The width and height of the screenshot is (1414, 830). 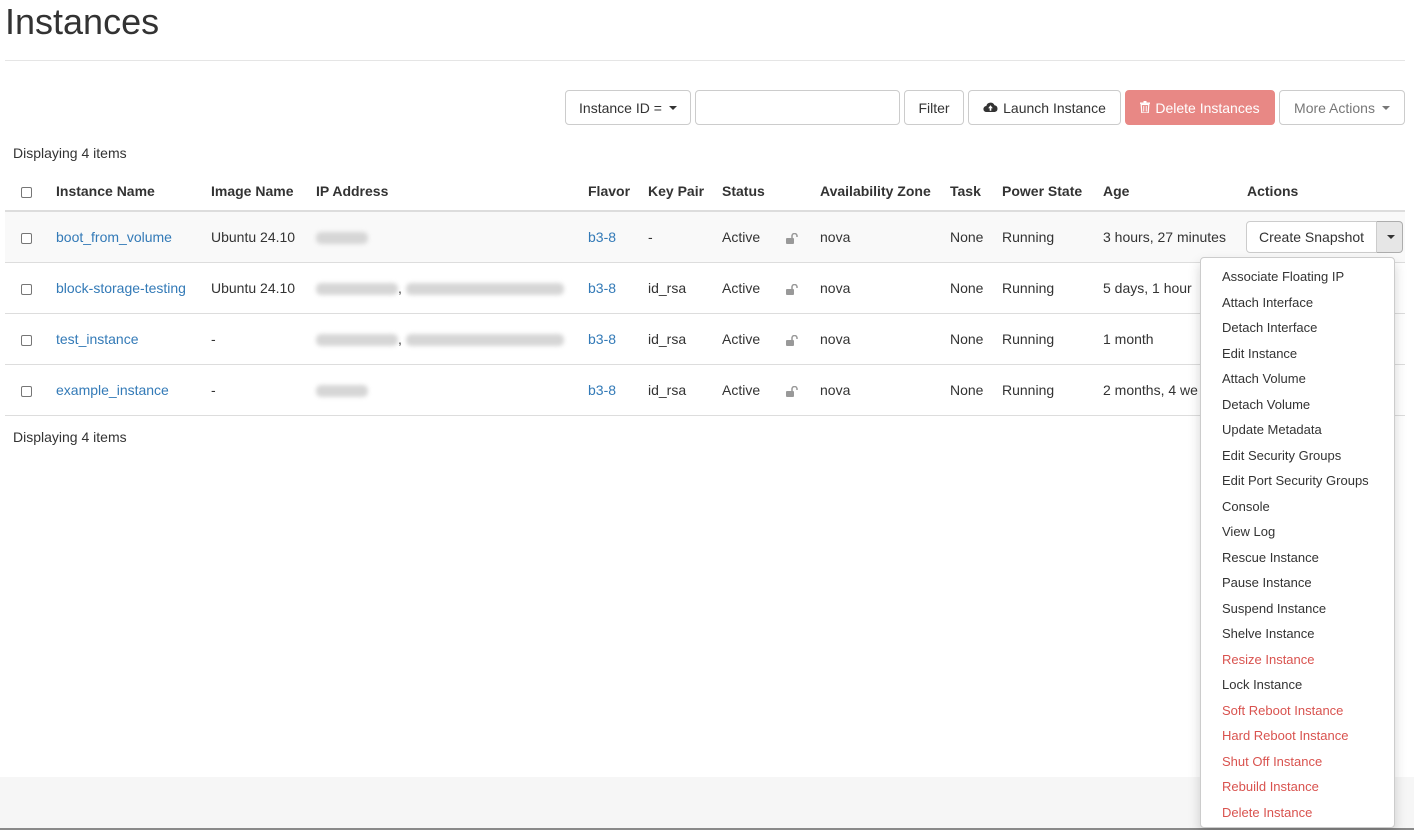 What do you see at coordinates (618, 192) in the screenshot?
I see `col-flavor: Flavor` at bounding box center [618, 192].